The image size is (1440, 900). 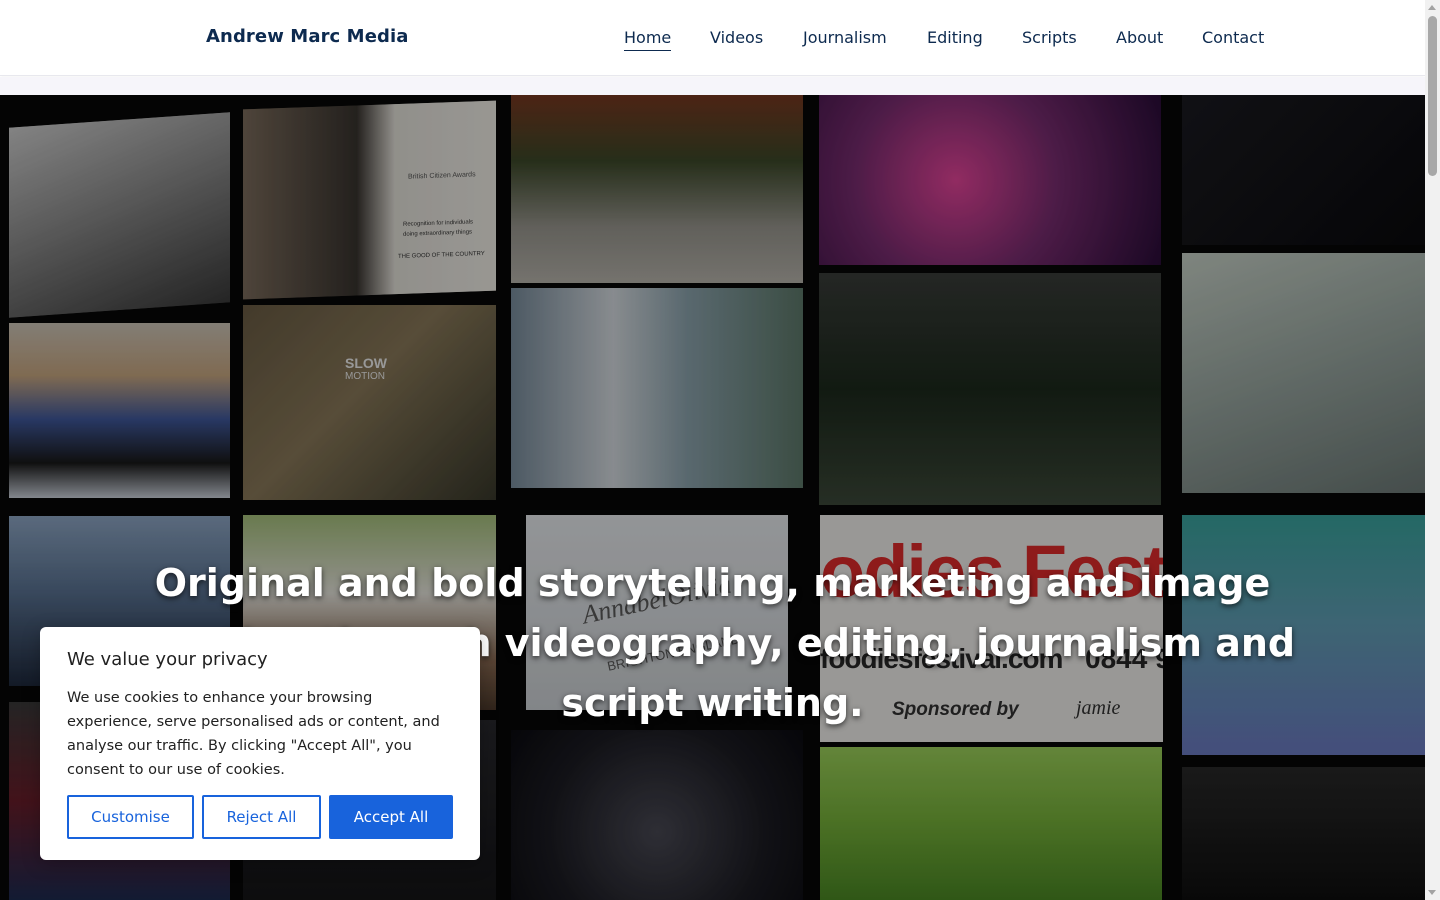 I want to click on nav-contact: Contact, so click(x=1233, y=37).